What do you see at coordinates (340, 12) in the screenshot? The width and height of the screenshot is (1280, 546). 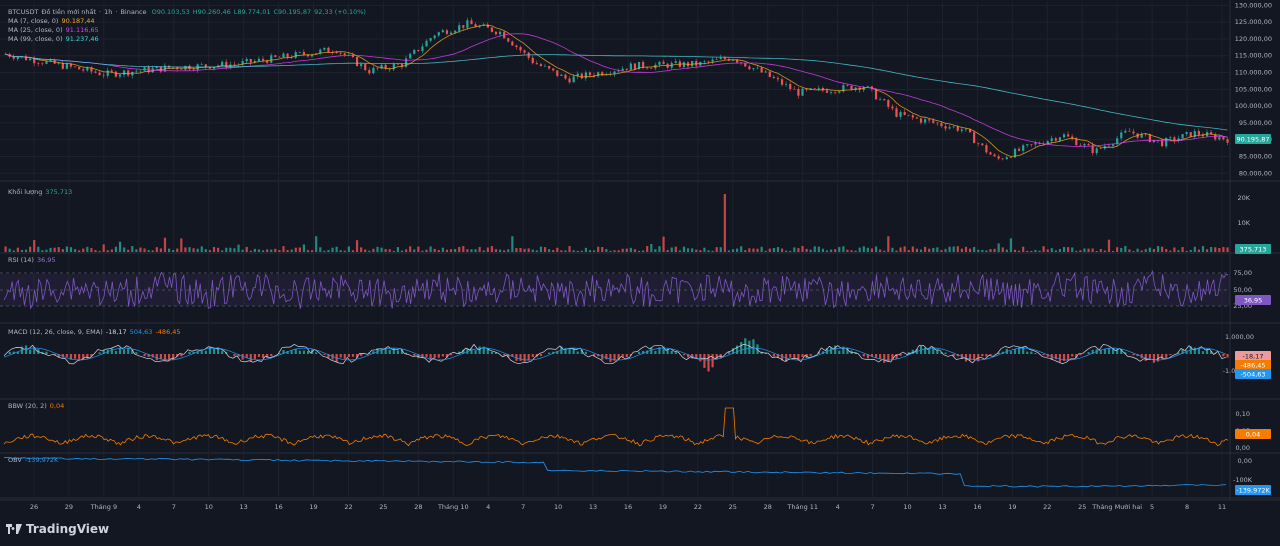 I see `change-value: 92,33 (+0.10%)` at bounding box center [340, 12].